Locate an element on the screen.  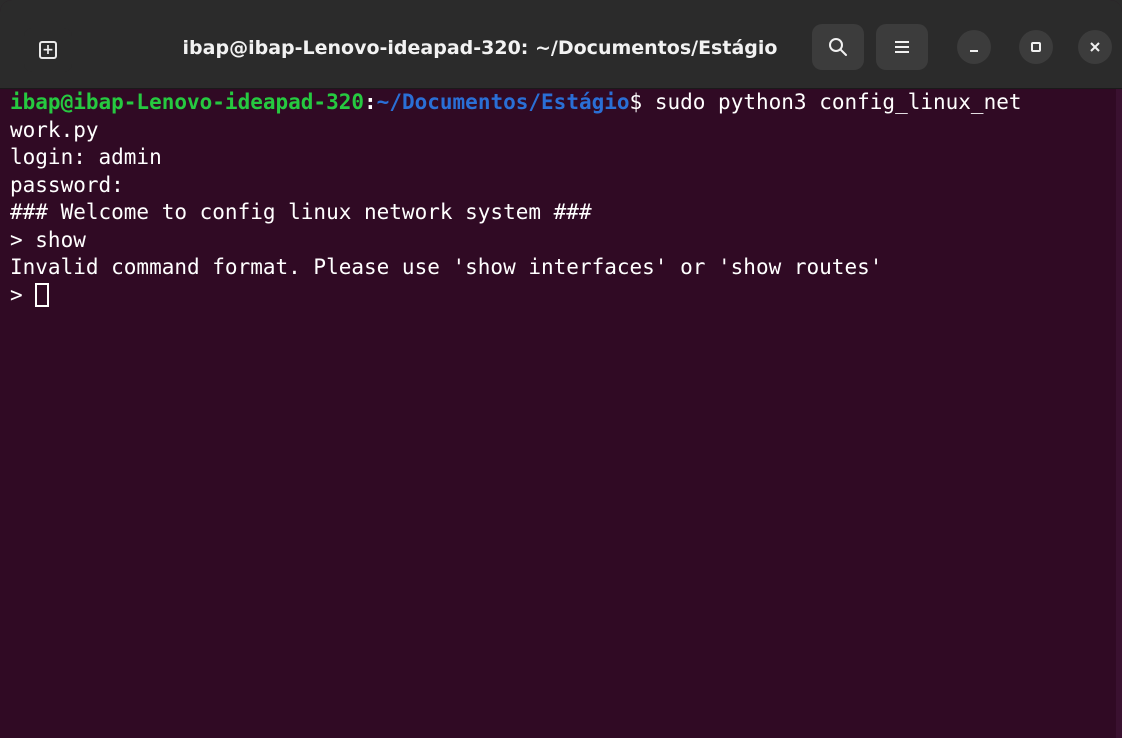
prompt-colon: : is located at coordinates (370, 102).